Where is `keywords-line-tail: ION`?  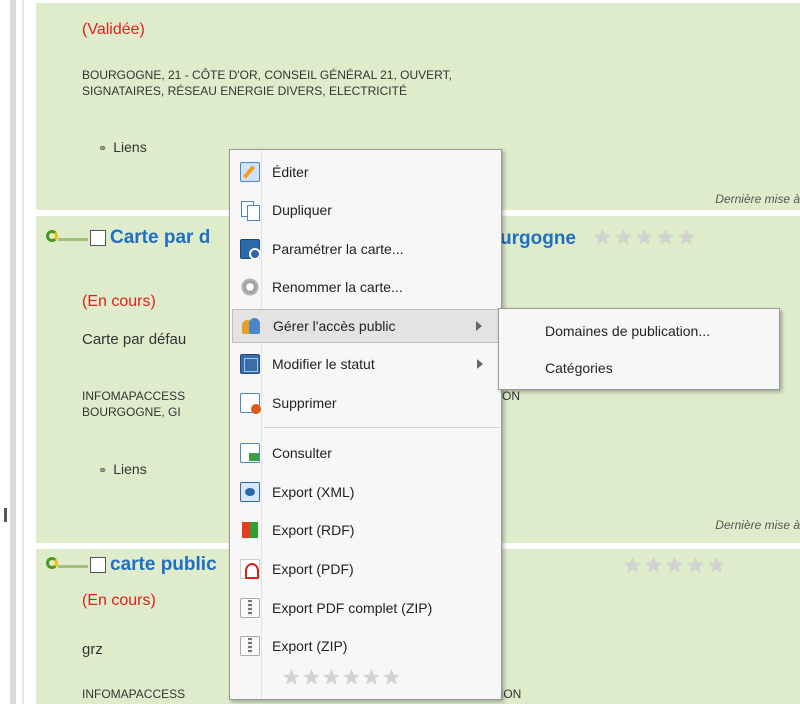
keywords-line-tail: ION is located at coordinates (511, 694).